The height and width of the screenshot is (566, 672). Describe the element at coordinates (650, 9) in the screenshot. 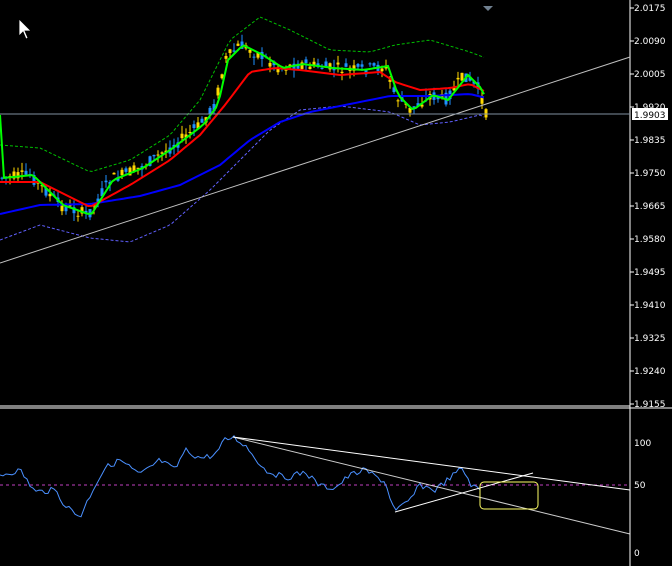

I see `price-label: 2.0175` at that location.